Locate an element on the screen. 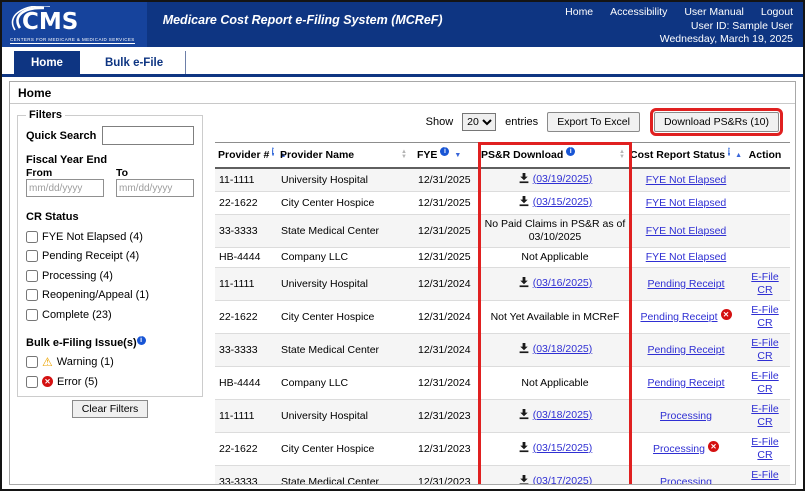 Image resolution: width=805 pixels, height=491 pixels. psr-download-cell: (03/17/2025) is located at coordinates (555, 474).